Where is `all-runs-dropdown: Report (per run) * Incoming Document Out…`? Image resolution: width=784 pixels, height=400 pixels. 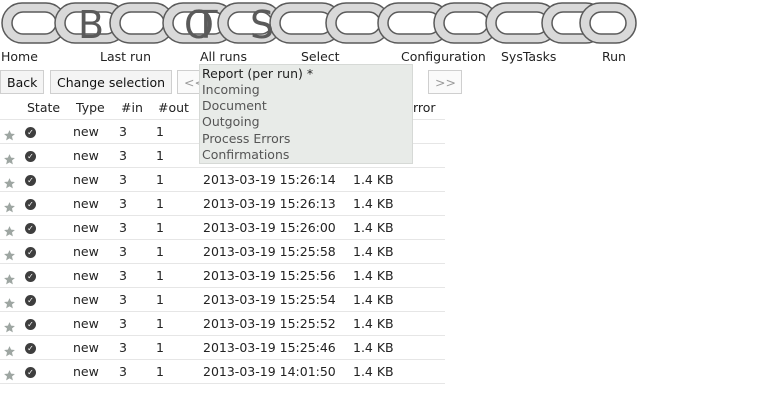 all-runs-dropdown: Report (per run) * Incoming Document Out… is located at coordinates (306, 114).